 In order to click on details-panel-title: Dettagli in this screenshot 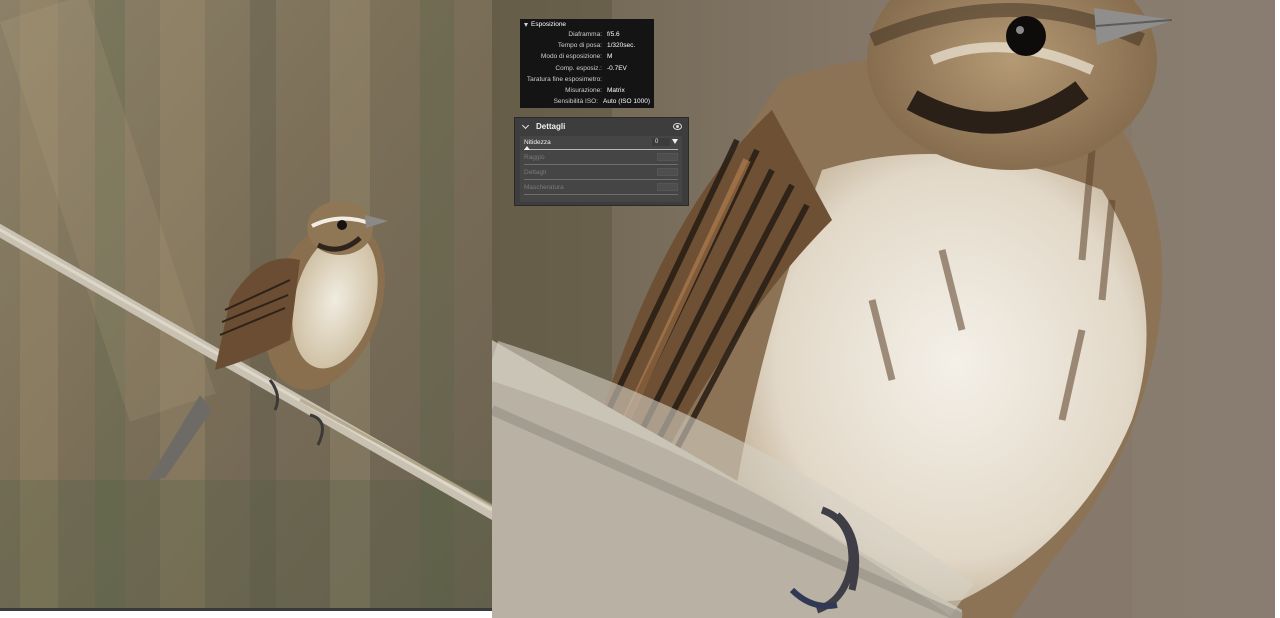, I will do `click(551, 126)`.